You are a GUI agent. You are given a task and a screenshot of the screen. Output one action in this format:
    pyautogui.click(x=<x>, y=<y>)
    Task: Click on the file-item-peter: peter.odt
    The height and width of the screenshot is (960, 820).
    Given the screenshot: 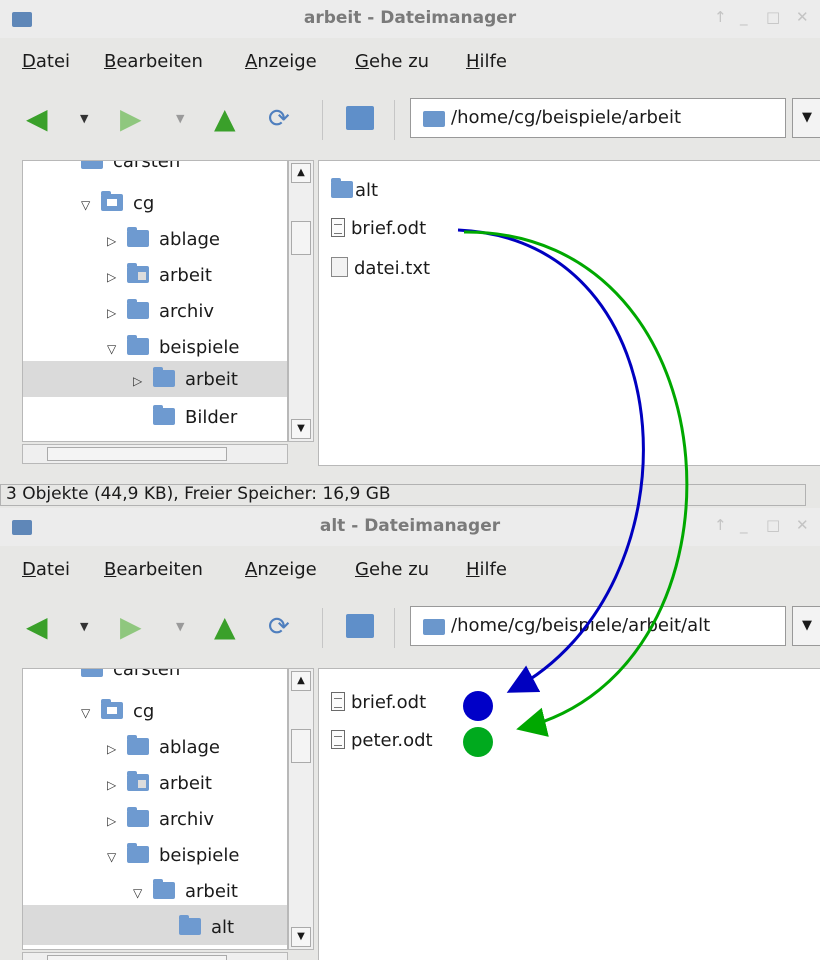 What is the action you would take?
    pyautogui.click(x=382, y=741)
    